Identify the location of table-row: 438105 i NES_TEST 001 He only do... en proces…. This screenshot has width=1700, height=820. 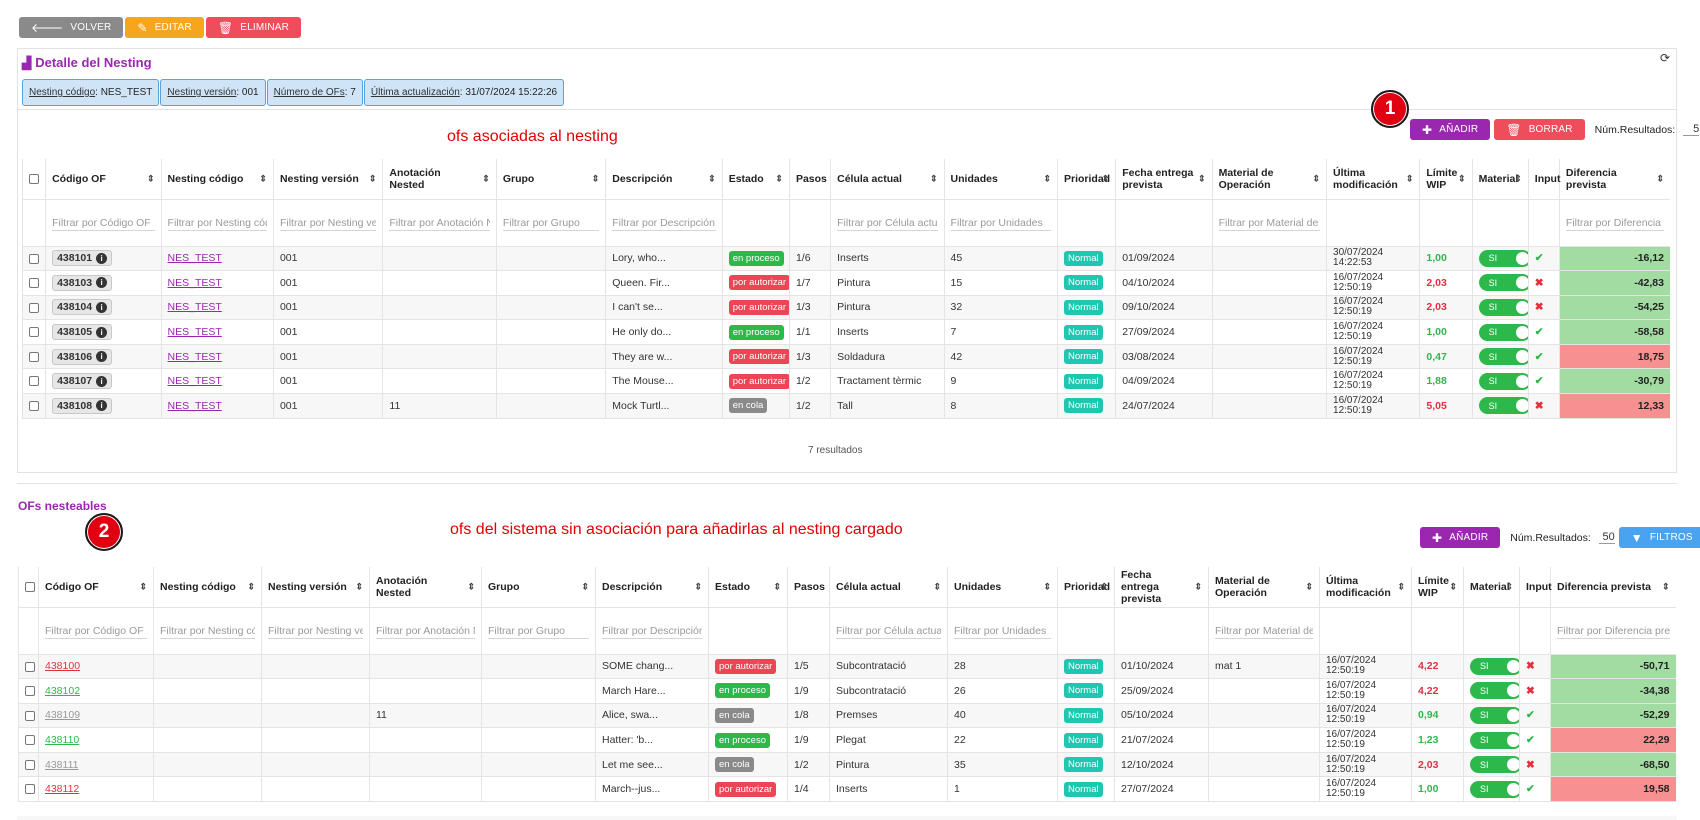
(845, 332).